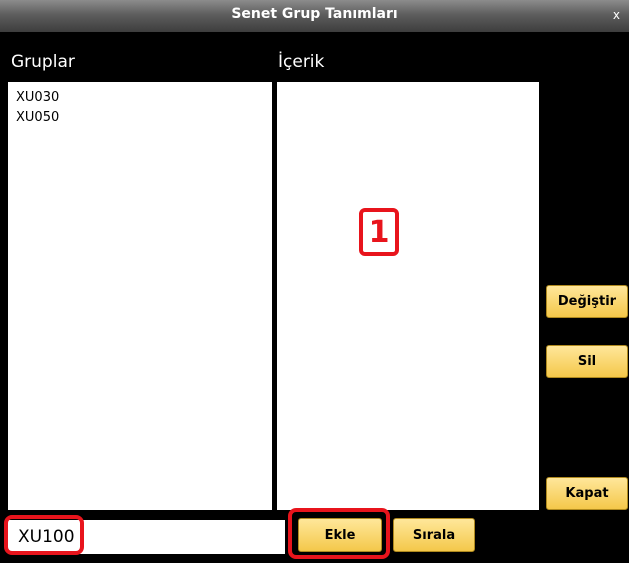  I want to click on title-bar: Senet Grup Tanımları x, so click(314, 16).